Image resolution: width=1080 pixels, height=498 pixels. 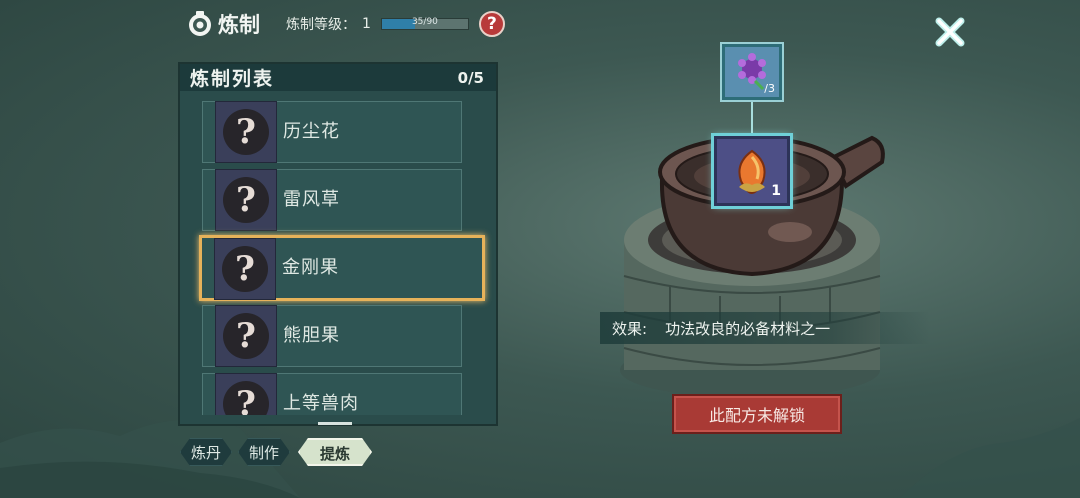 I want to click on recipe-list-title: 炼制列表, so click(x=232, y=79).